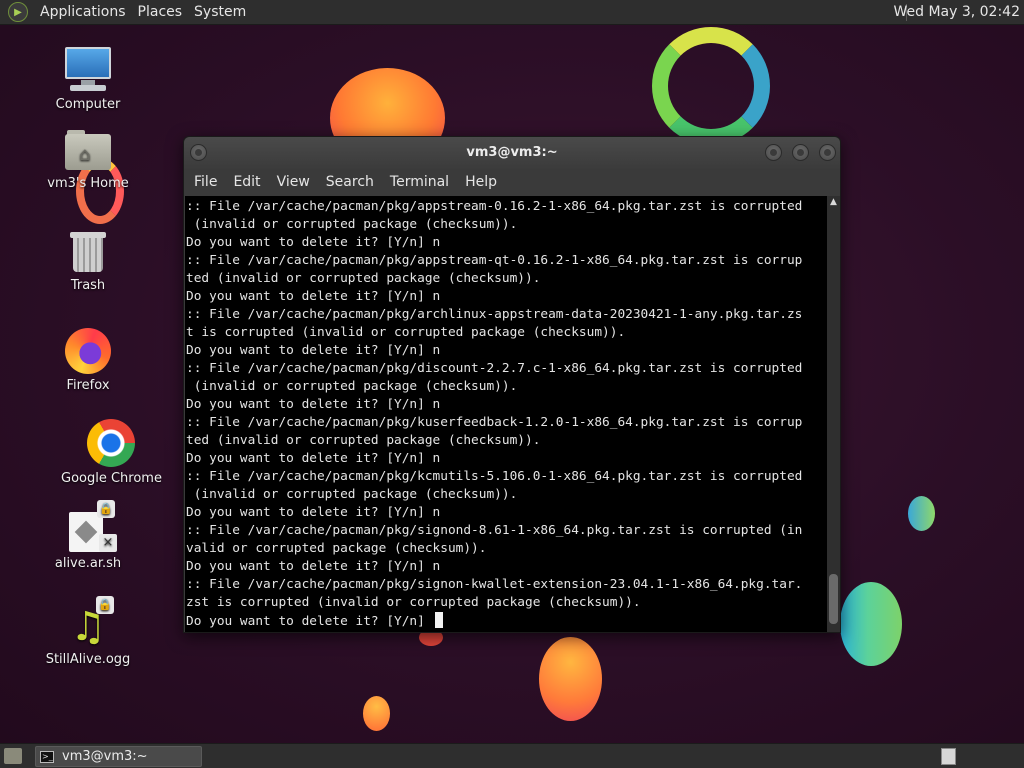  I want to click on desktop-icon-home: ⌂ vm3's Home, so click(88, 160).